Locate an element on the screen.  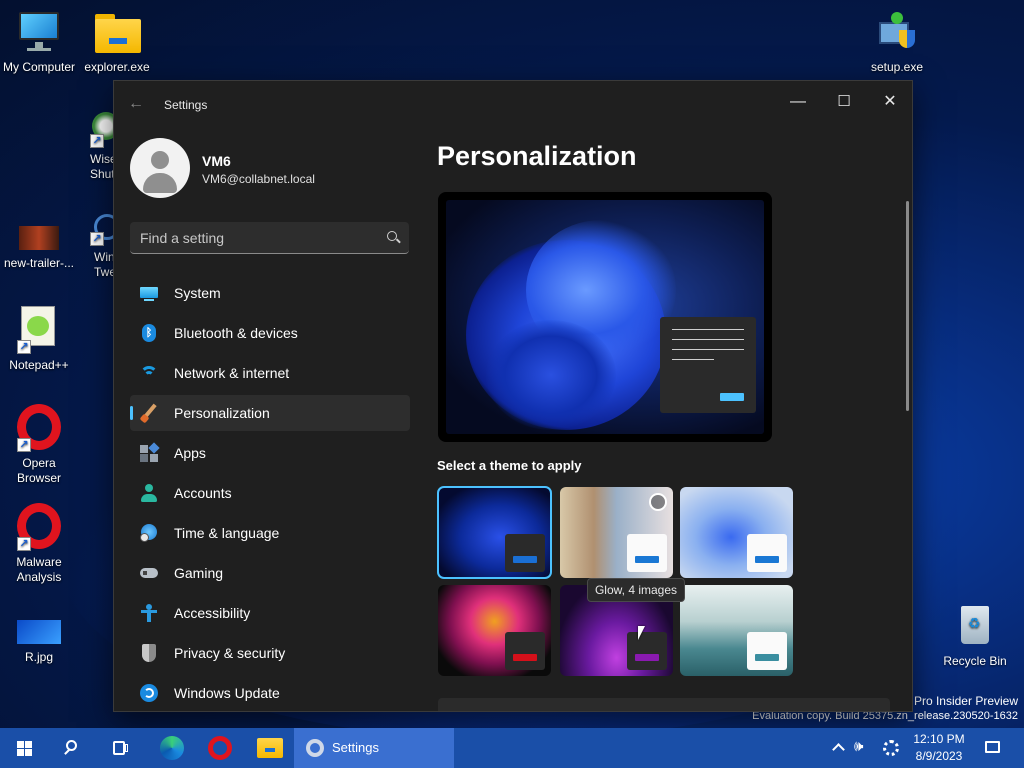
task-view-button is located at coordinates (120, 748).